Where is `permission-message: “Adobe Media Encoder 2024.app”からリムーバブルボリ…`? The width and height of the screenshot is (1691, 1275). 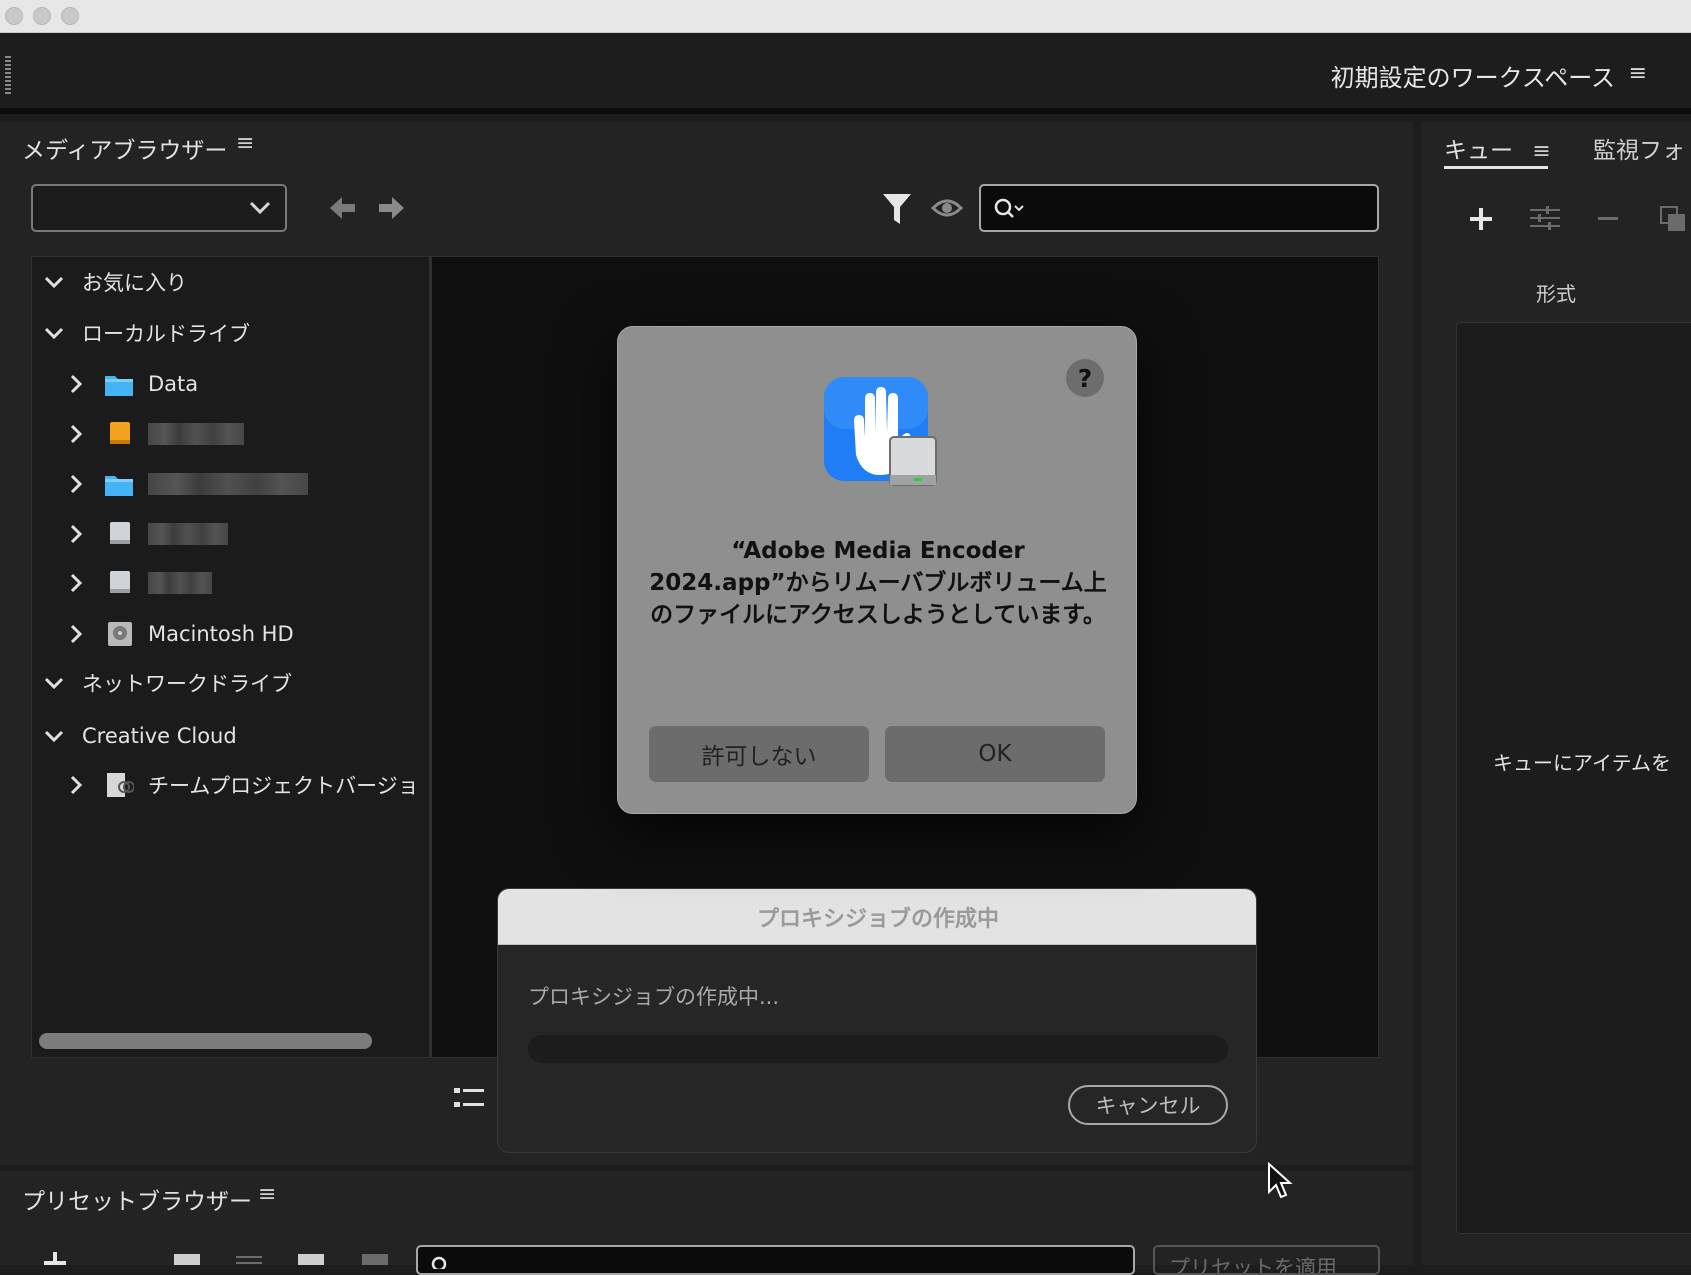
permission-message: “Adobe Media Encoder 2024.app”からリムーバブルボリ… is located at coordinates (878, 583).